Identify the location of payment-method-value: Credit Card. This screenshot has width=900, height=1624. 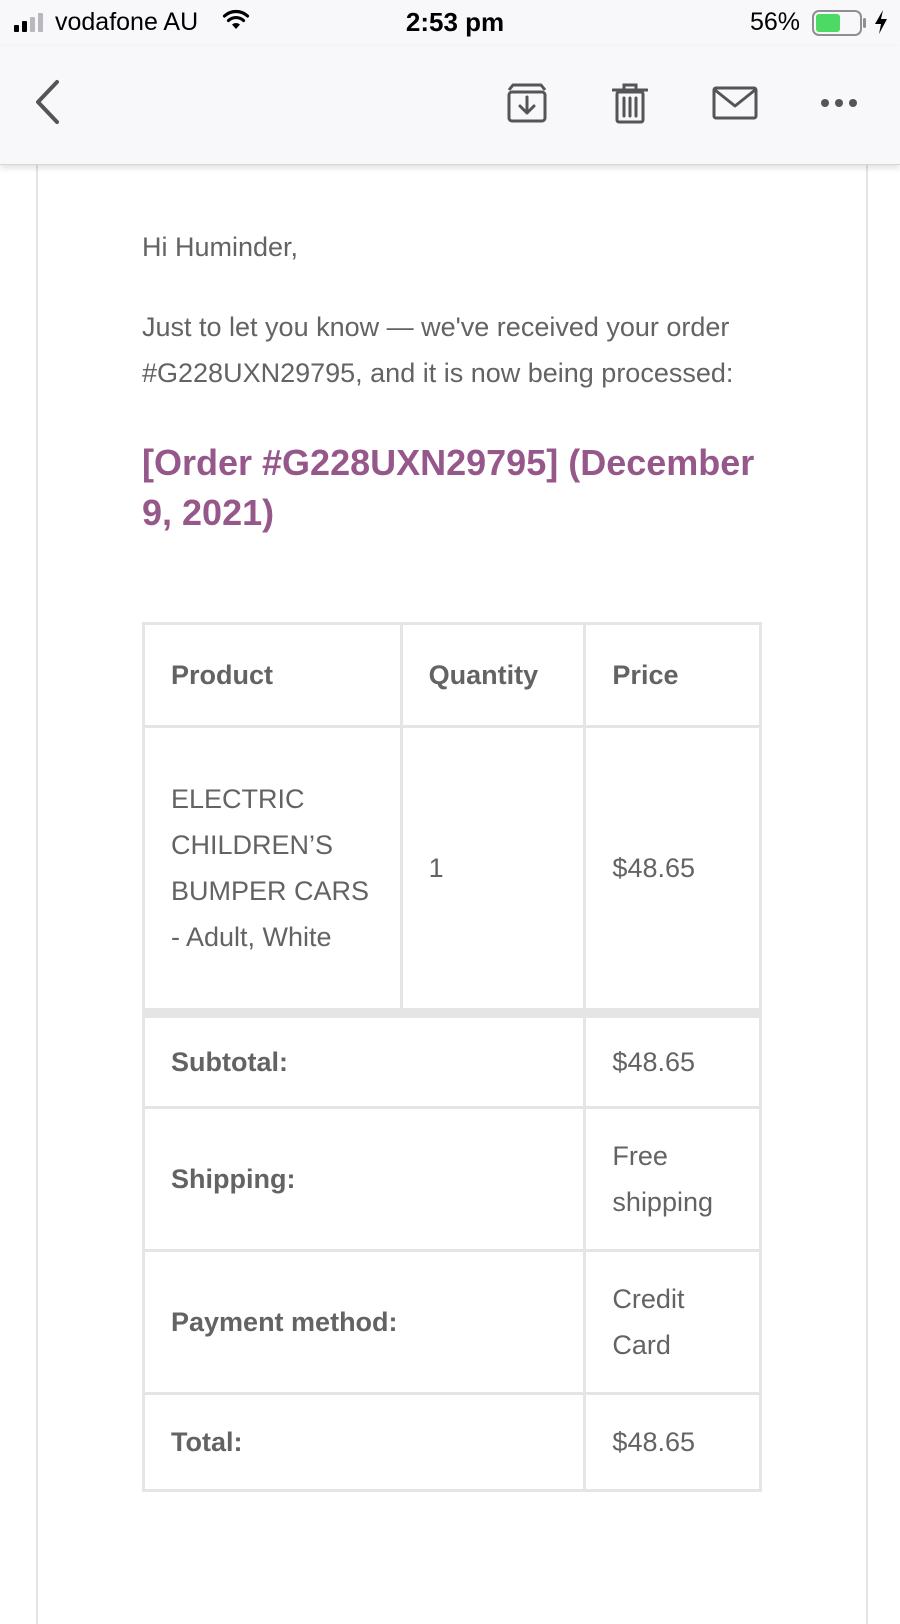
(672, 1322).